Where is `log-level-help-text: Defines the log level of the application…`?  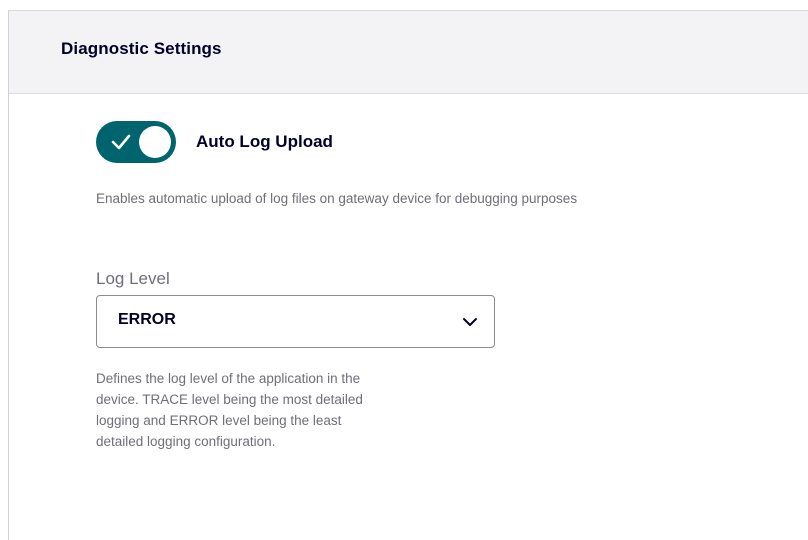 log-level-help-text: Defines the log level of the application… is located at coordinates (296, 410).